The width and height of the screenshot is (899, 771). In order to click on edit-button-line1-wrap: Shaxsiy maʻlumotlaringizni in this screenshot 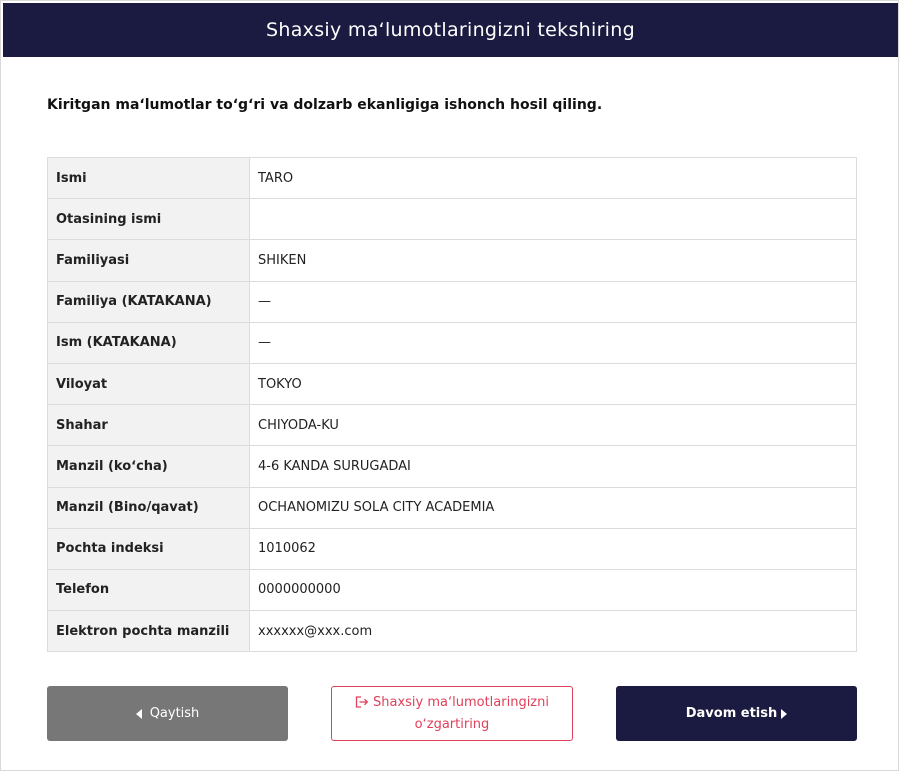, I will do `click(452, 703)`.